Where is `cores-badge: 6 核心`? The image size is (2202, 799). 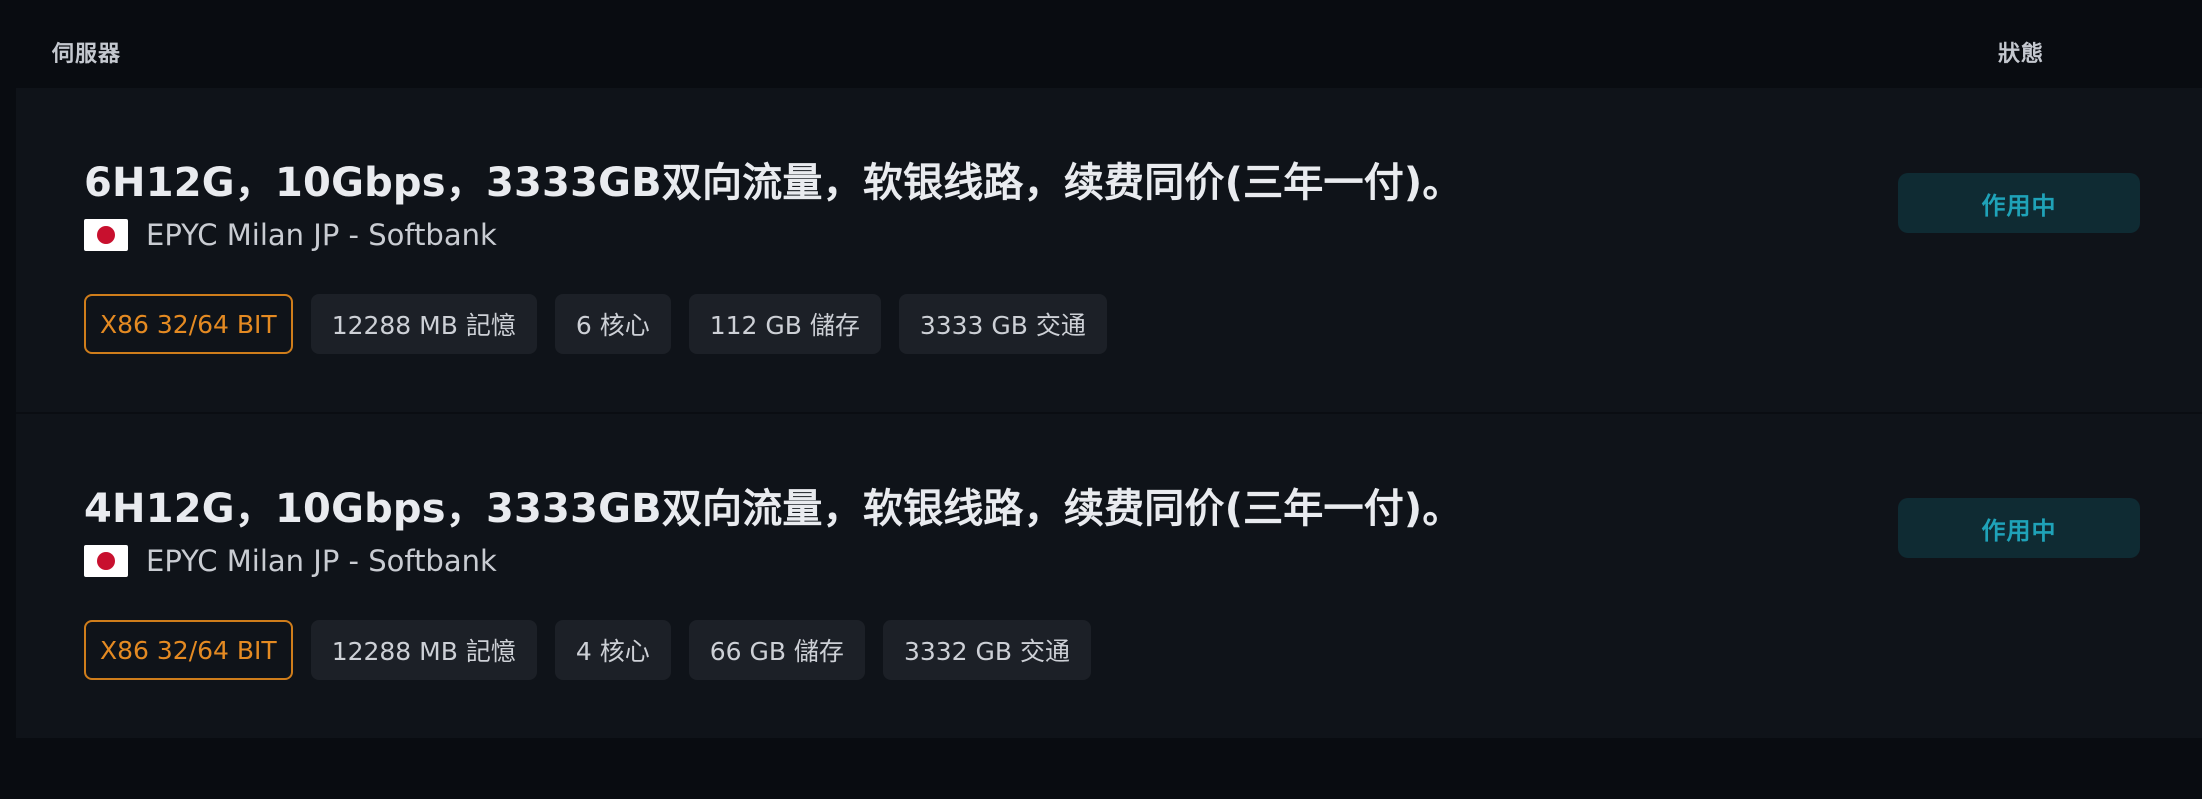 cores-badge: 6 核心 is located at coordinates (612, 324).